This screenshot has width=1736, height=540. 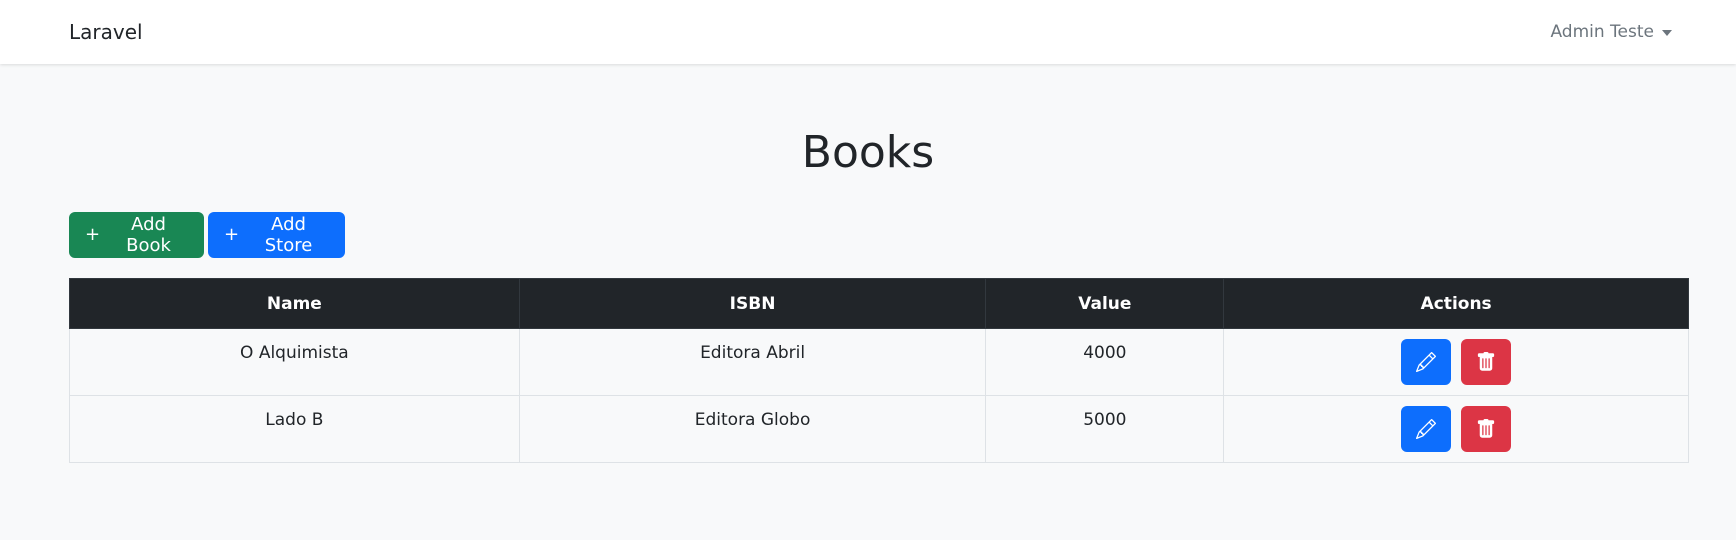 I want to click on add-store-label: Add Store, so click(x=288, y=235).